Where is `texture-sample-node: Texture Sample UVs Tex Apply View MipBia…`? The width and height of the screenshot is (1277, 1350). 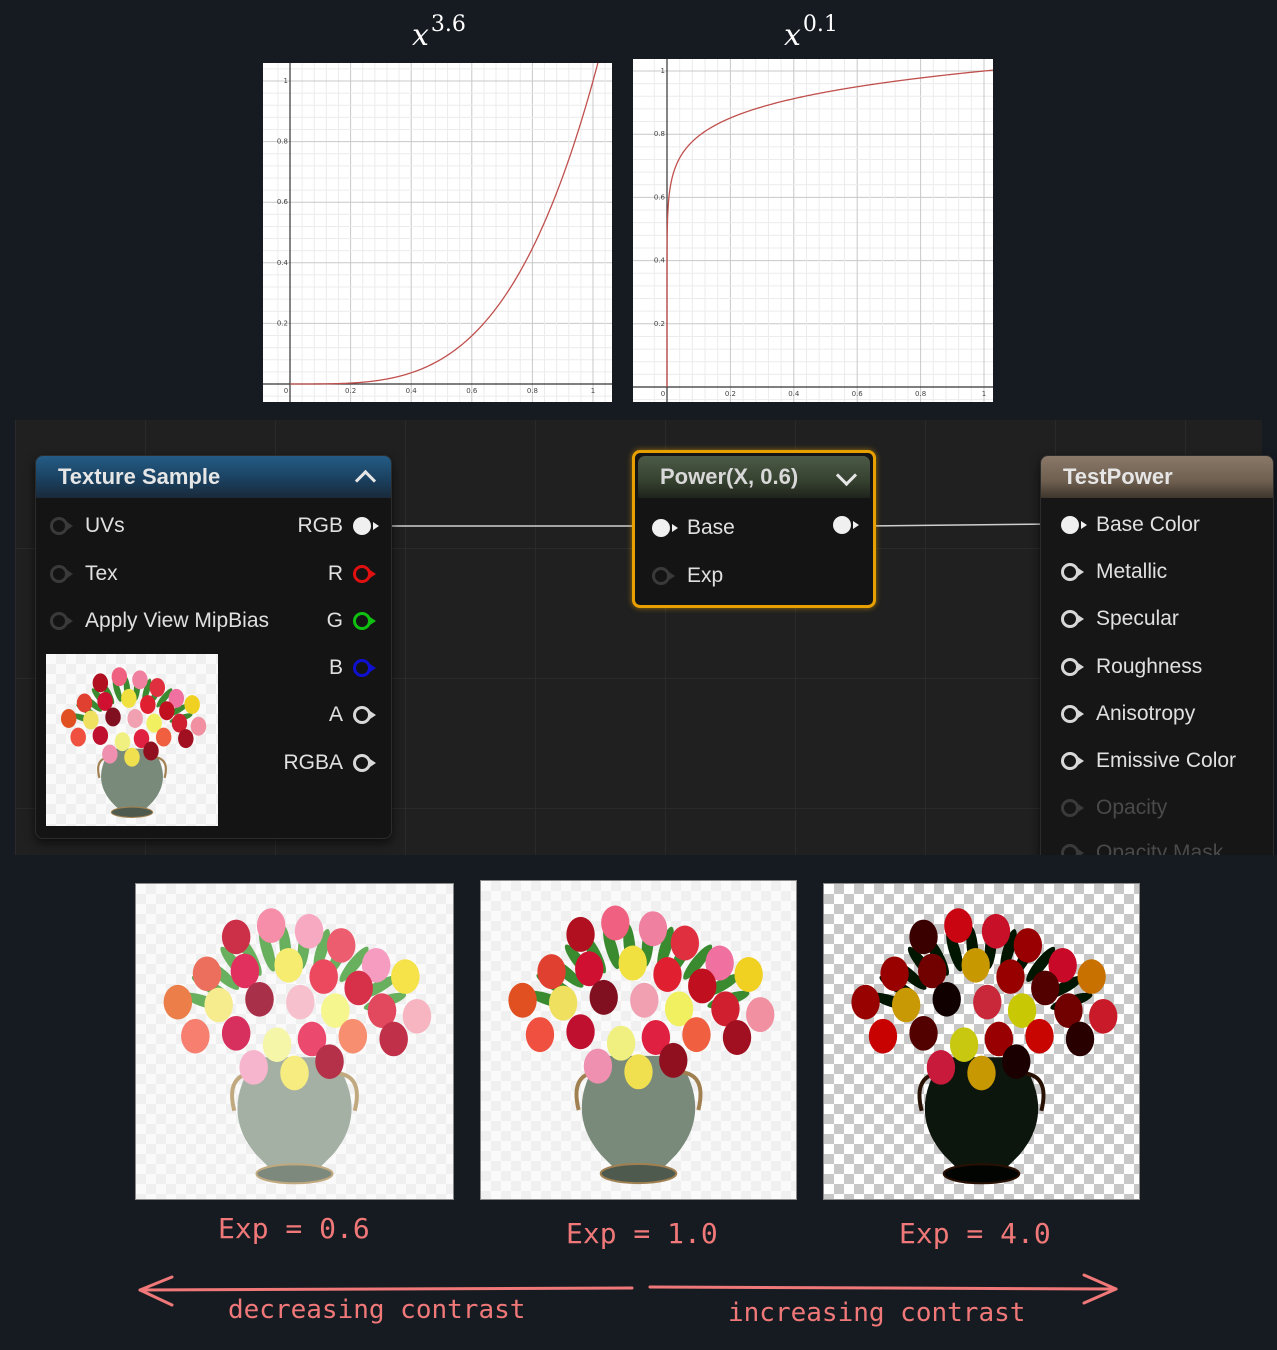
texture-sample-node: Texture Sample UVs Tex Apply View MipBia… is located at coordinates (213, 647).